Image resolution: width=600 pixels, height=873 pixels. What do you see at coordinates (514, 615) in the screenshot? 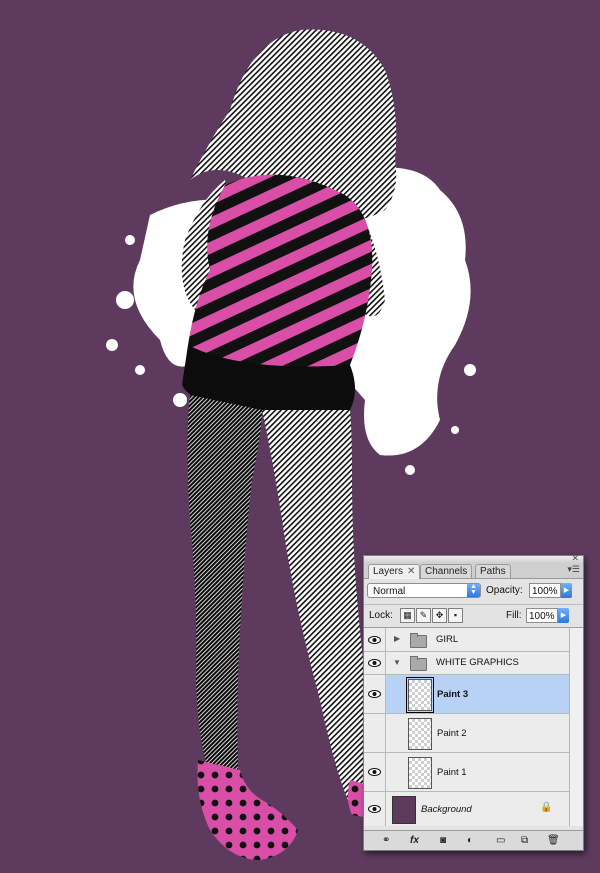
I see `fill-label: Fill:` at bounding box center [514, 615].